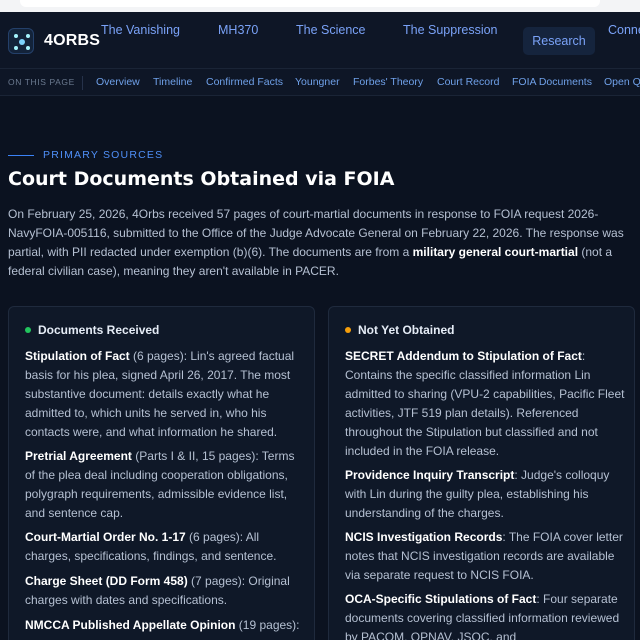 The height and width of the screenshot is (640, 640). What do you see at coordinates (193, 456) in the screenshot?
I see `item-meta: (Parts I & II, 15 pages)` at bounding box center [193, 456].